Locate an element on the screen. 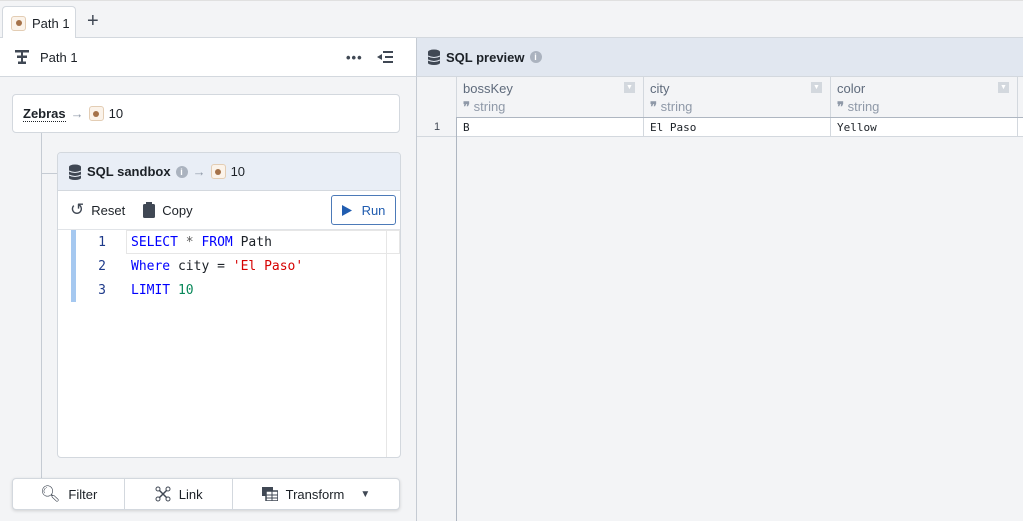 The width and height of the screenshot is (1023, 521). line-number: 1 is located at coordinates (102, 242).